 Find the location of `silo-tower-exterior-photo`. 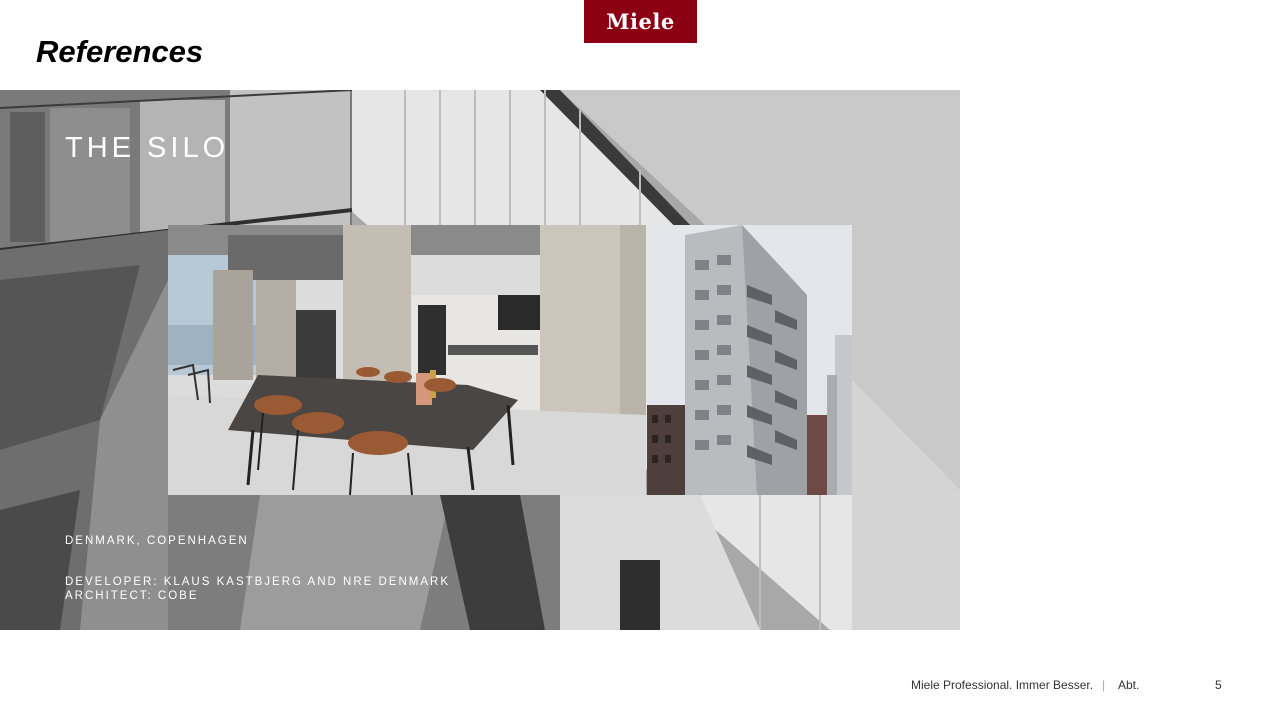

silo-tower-exterior-photo is located at coordinates (749, 360).